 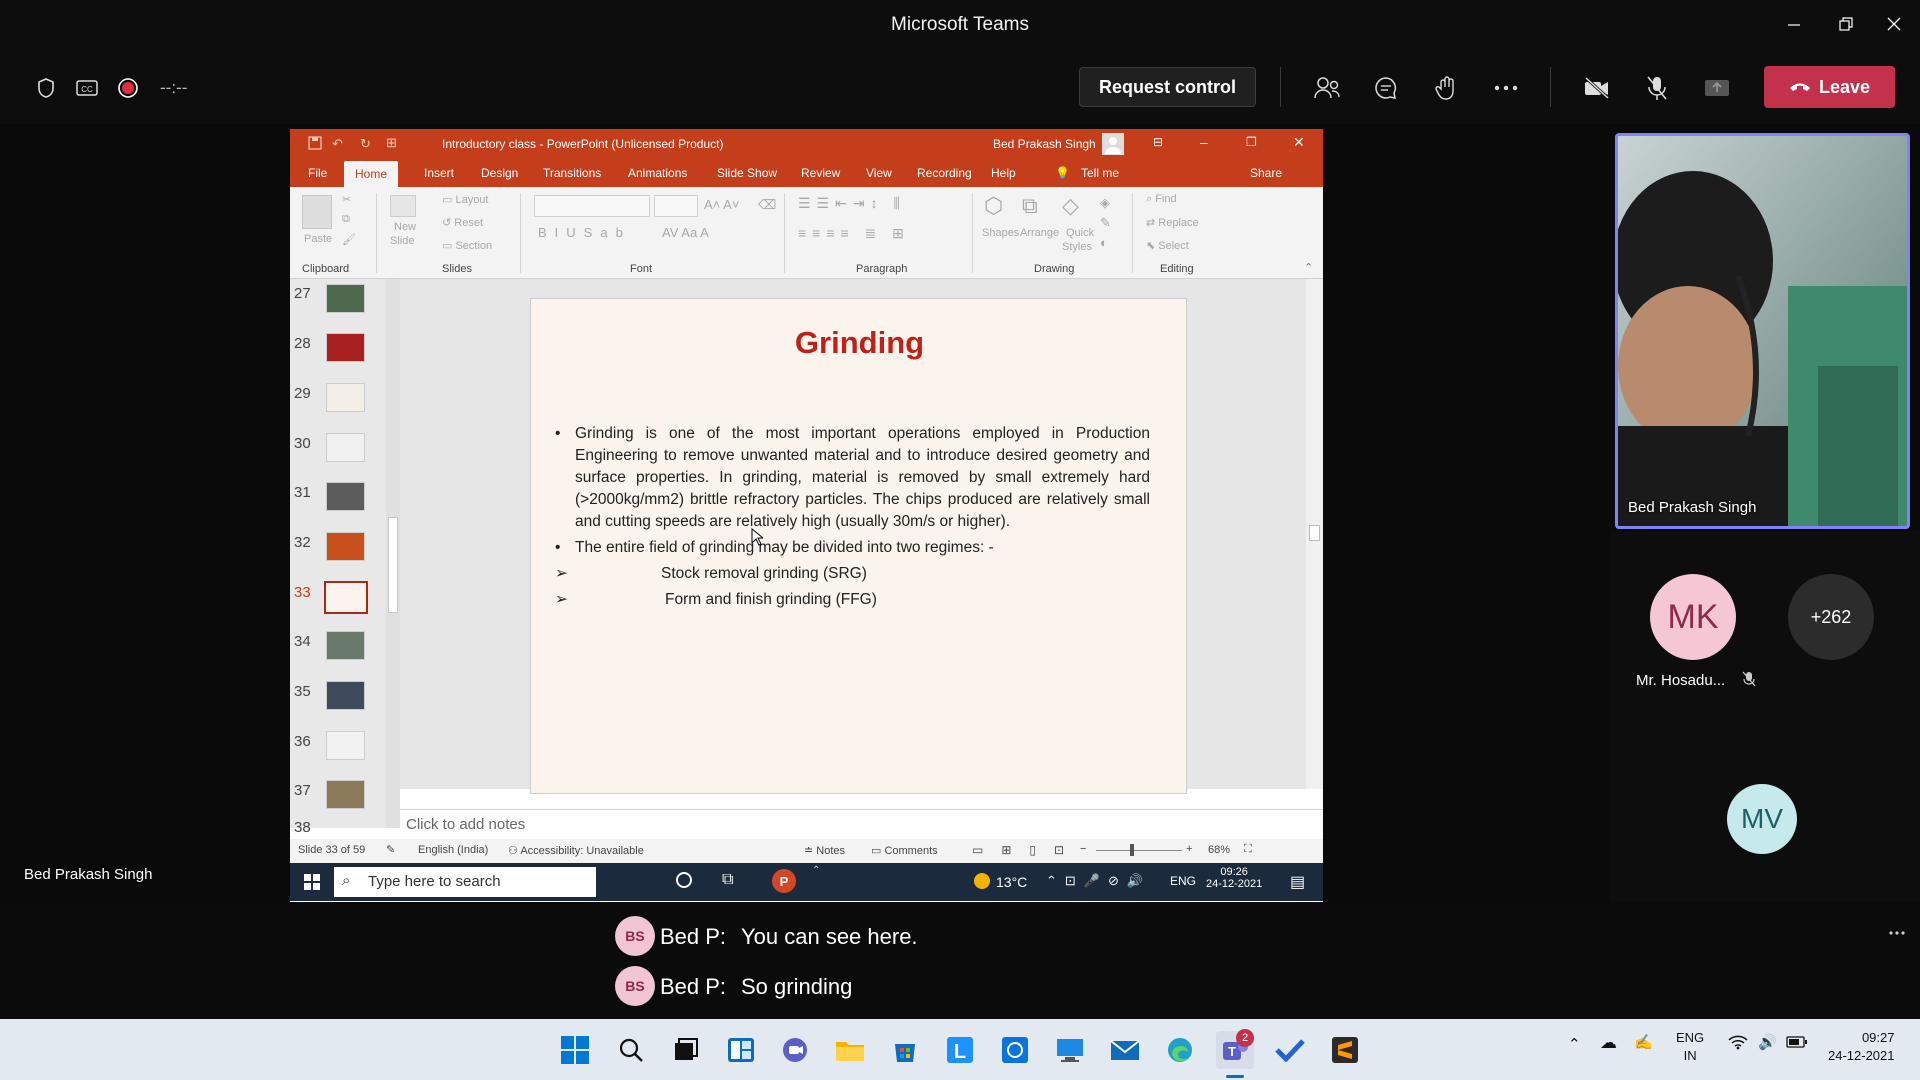 What do you see at coordinates (1027, 850) in the screenshot?
I see `view-buttons: ▭⊞▯⊡` at bounding box center [1027, 850].